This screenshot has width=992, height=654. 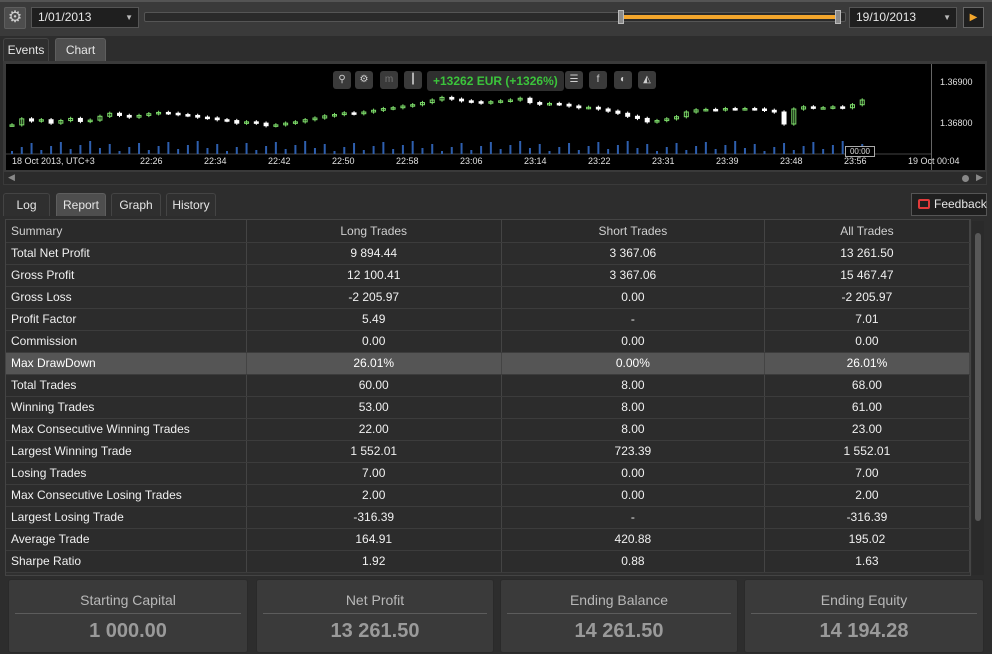 What do you see at coordinates (126, 517) in the screenshot?
I see `metric-name: Largest Losing Trade` at bounding box center [126, 517].